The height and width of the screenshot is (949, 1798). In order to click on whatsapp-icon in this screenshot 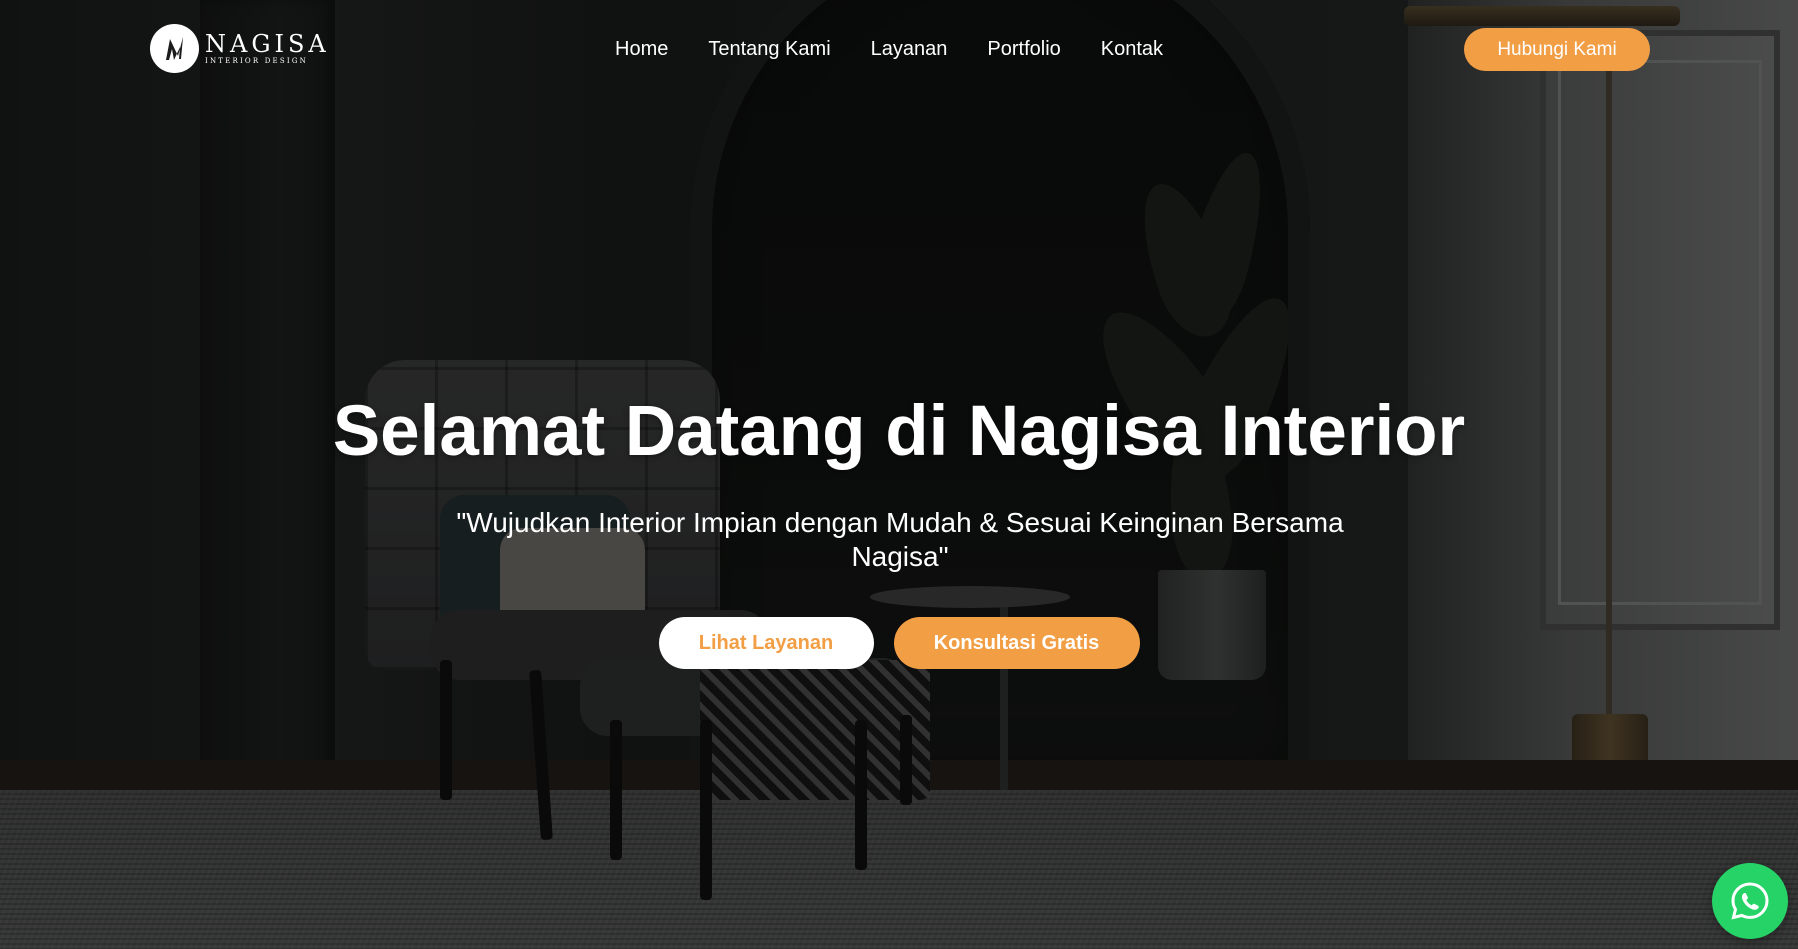, I will do `click(1750, 901)`.